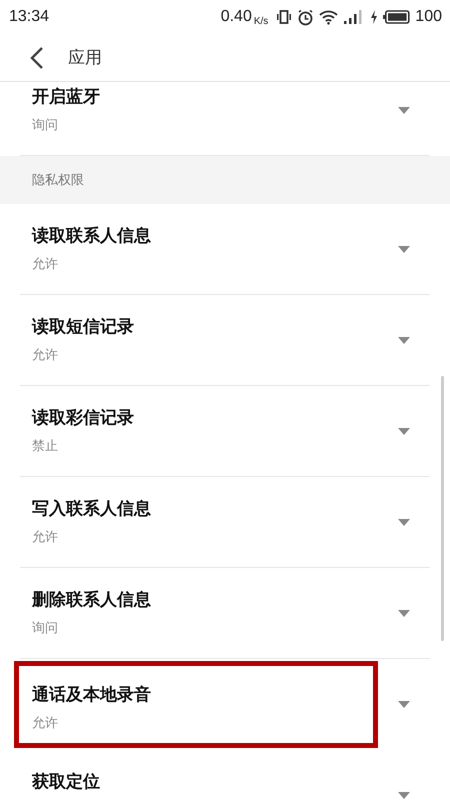 Image resolution: width=450 pixels, height=800 pixels. What do you see at coordinates (66, 97) in the screenshot?
I see `permission-title: 开启蓝牙` at bounding box center [66, 97].